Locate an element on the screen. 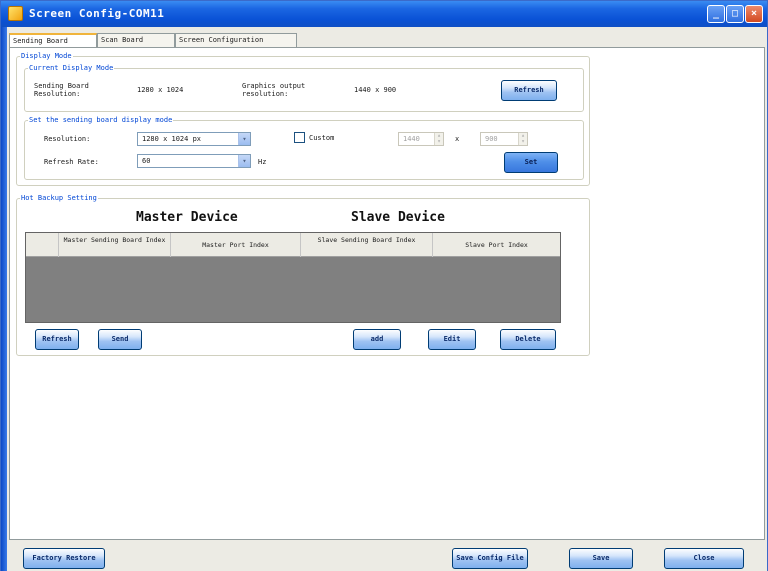 The width and height of the screenshot is (768, 571). hot-backup-label: Hot Backup Setting is located at coordinates (59, 198).